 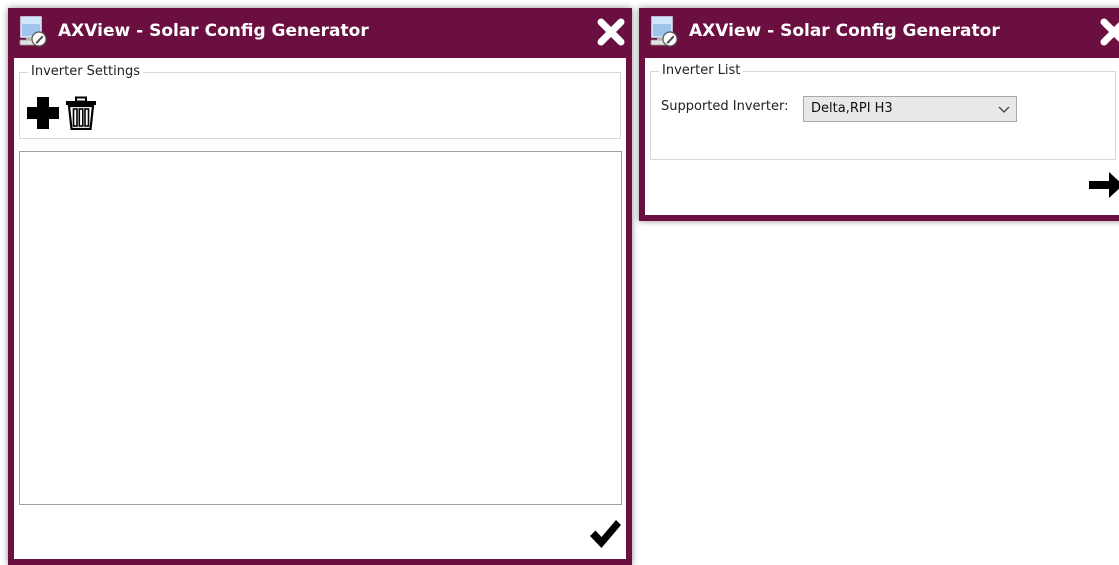 What do you see at coordinates (910, 109) in the screenshot?
I see `supported-inverter-dropdown: Delta,RPI H3` at bounding box center [910, 109].